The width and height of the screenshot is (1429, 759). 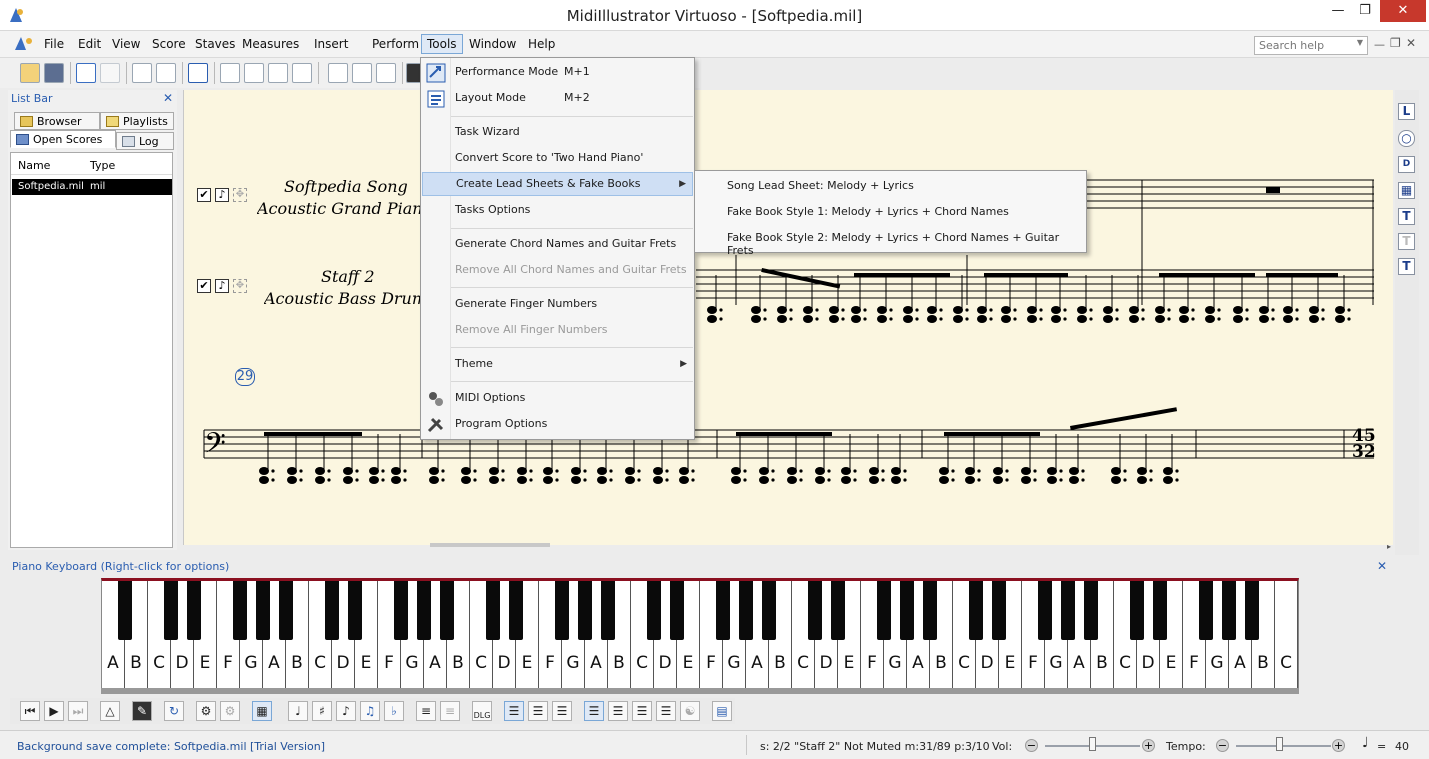 What do you see at coordinates (168, 98) in the screenshot?
I see `close-list-bar-icon: ✕` at bounding box center [168, 98].